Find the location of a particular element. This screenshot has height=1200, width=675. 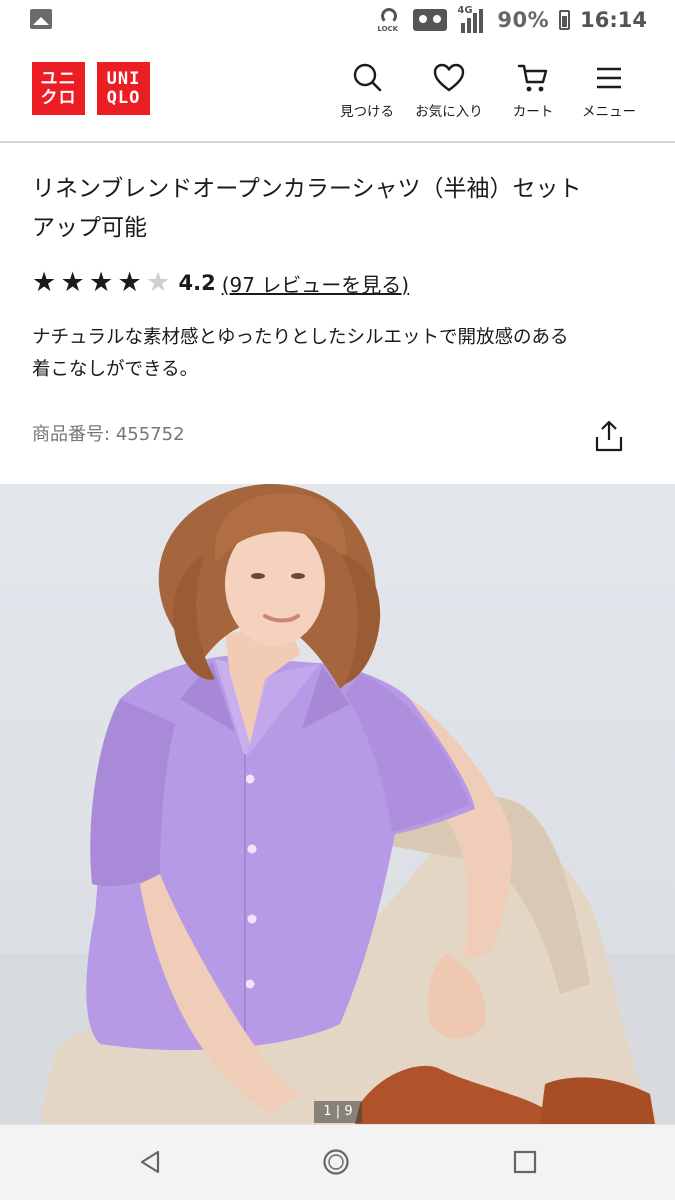

system-nav-bar is located at coordinates (337, 1162).